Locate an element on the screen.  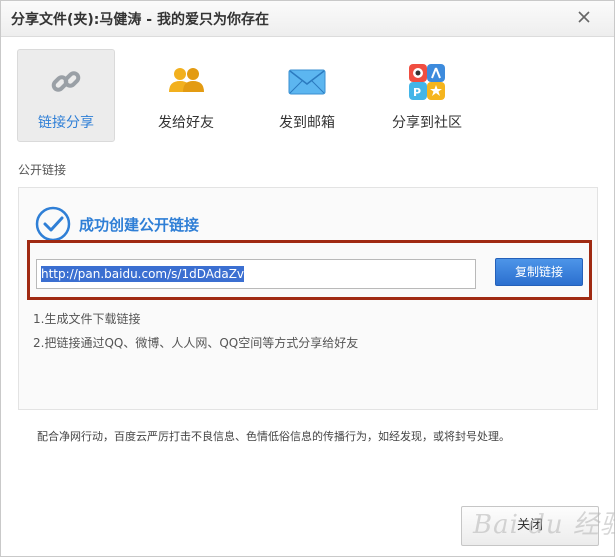
copy-link-button: 复制链接 is located at coordinates (539, 272).